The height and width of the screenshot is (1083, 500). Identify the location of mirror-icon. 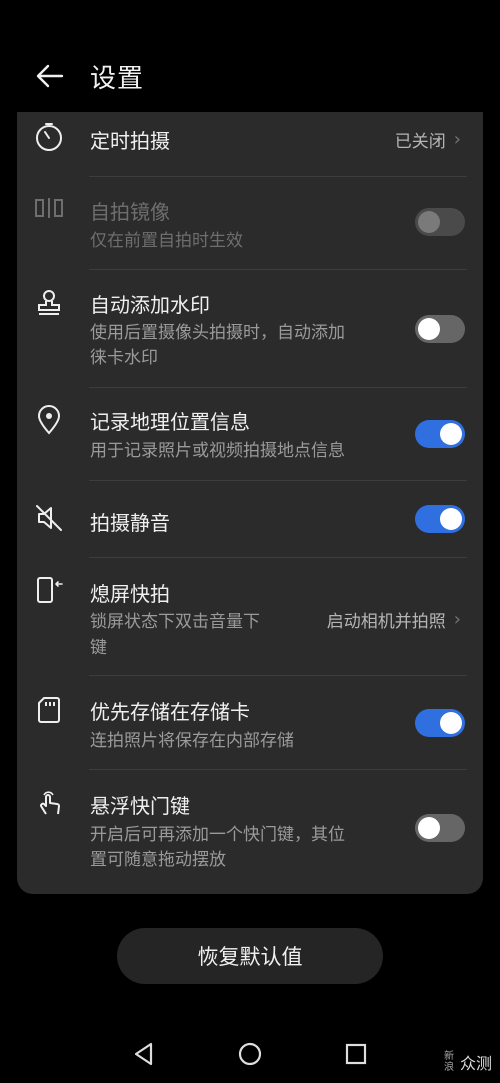
(49, 208).